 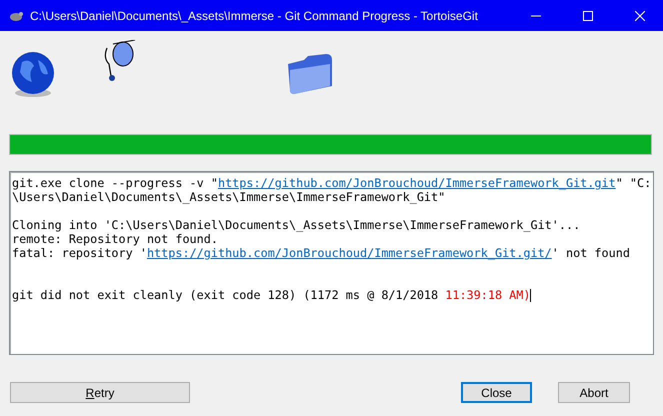 What do you see at coordinates (531, 295) in the screenshot?
I see `text-cursor` at bounding box center [531, 295].